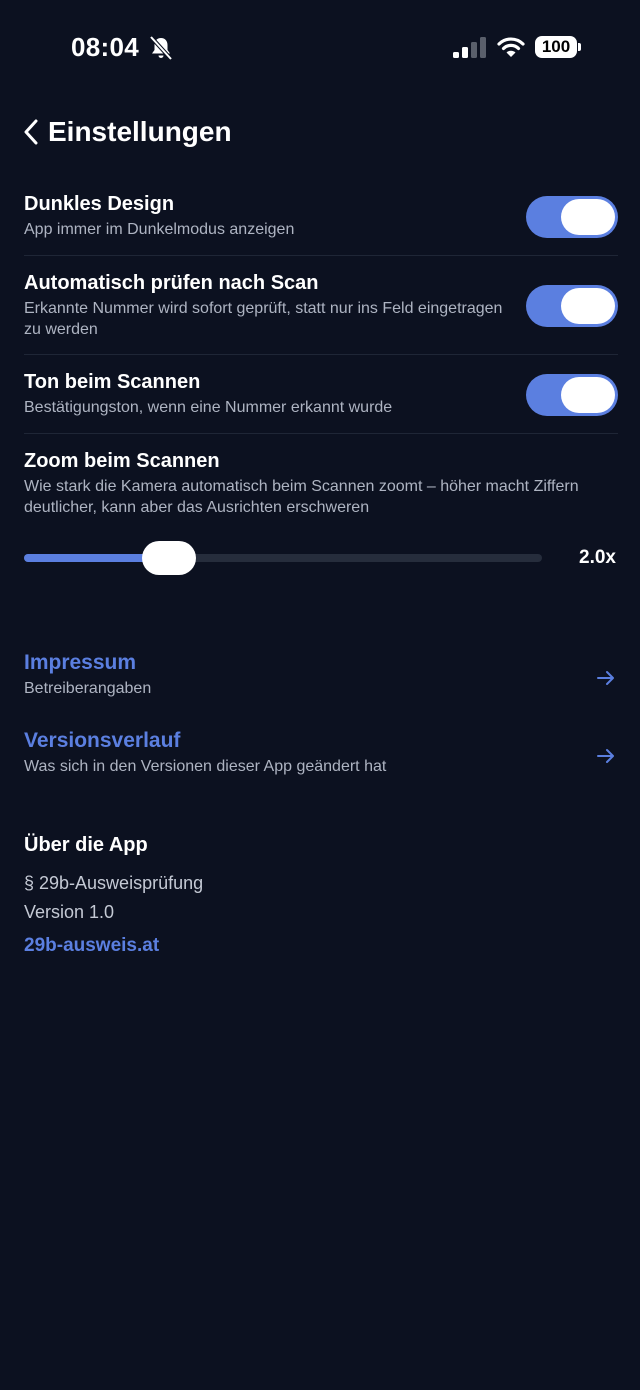 The height and width of the screenshot is (1390, 640). I want to click on auto-check-toggle, so click(572, 306).